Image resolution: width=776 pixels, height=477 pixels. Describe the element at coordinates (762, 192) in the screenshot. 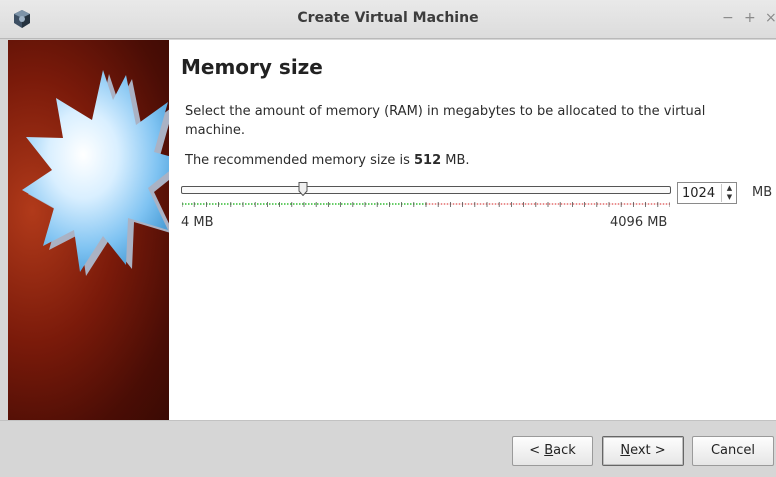

I see `memory-unit-label: MB` at that location.